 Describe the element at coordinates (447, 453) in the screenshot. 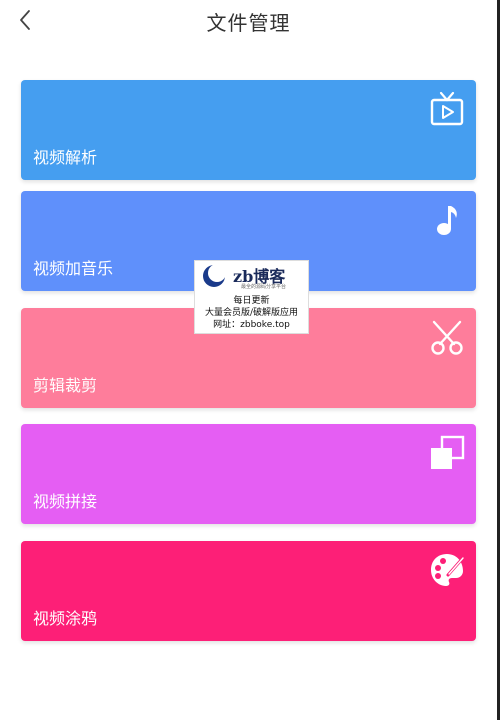

I see `merge-squares-icon` at that location.